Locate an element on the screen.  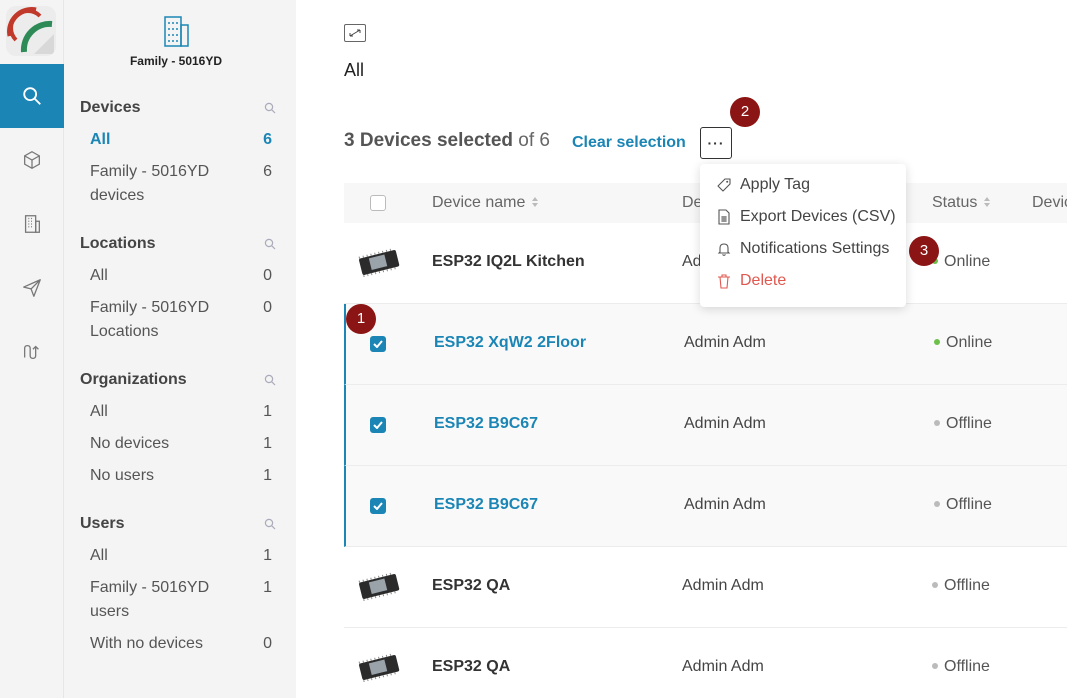
search-nav-button is located at coordinates (32, 96).